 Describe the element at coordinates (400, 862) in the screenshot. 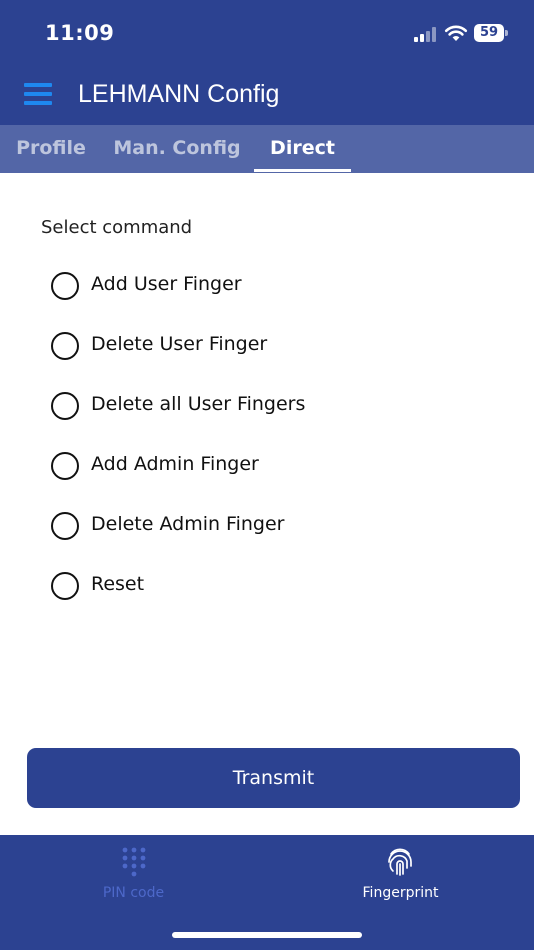

I see `fingerprint-icon` at that location.